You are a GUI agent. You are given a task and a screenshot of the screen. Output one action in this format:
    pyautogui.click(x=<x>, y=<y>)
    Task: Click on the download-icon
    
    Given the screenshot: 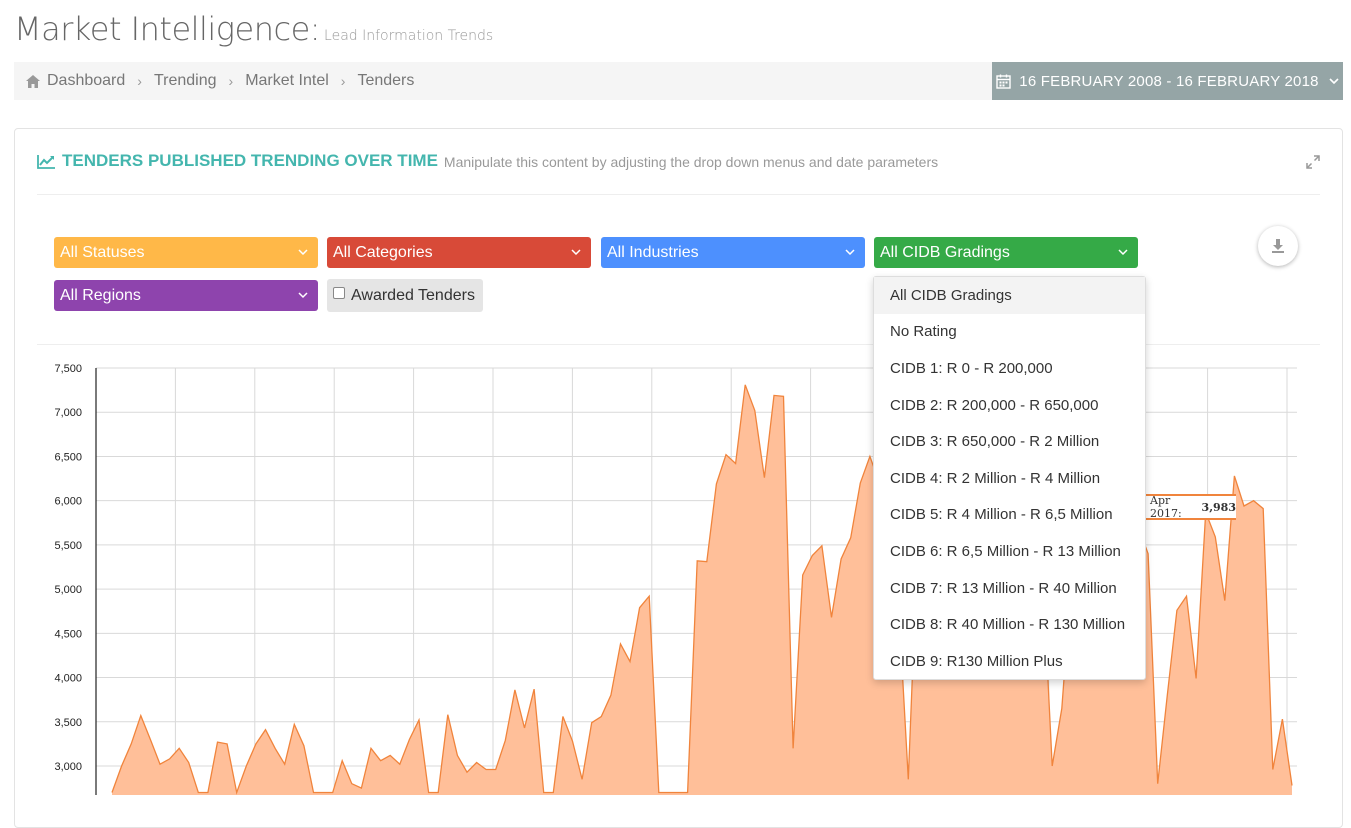 What is the action you would take?
    pyautogui.click(x=1278, y=246)
    